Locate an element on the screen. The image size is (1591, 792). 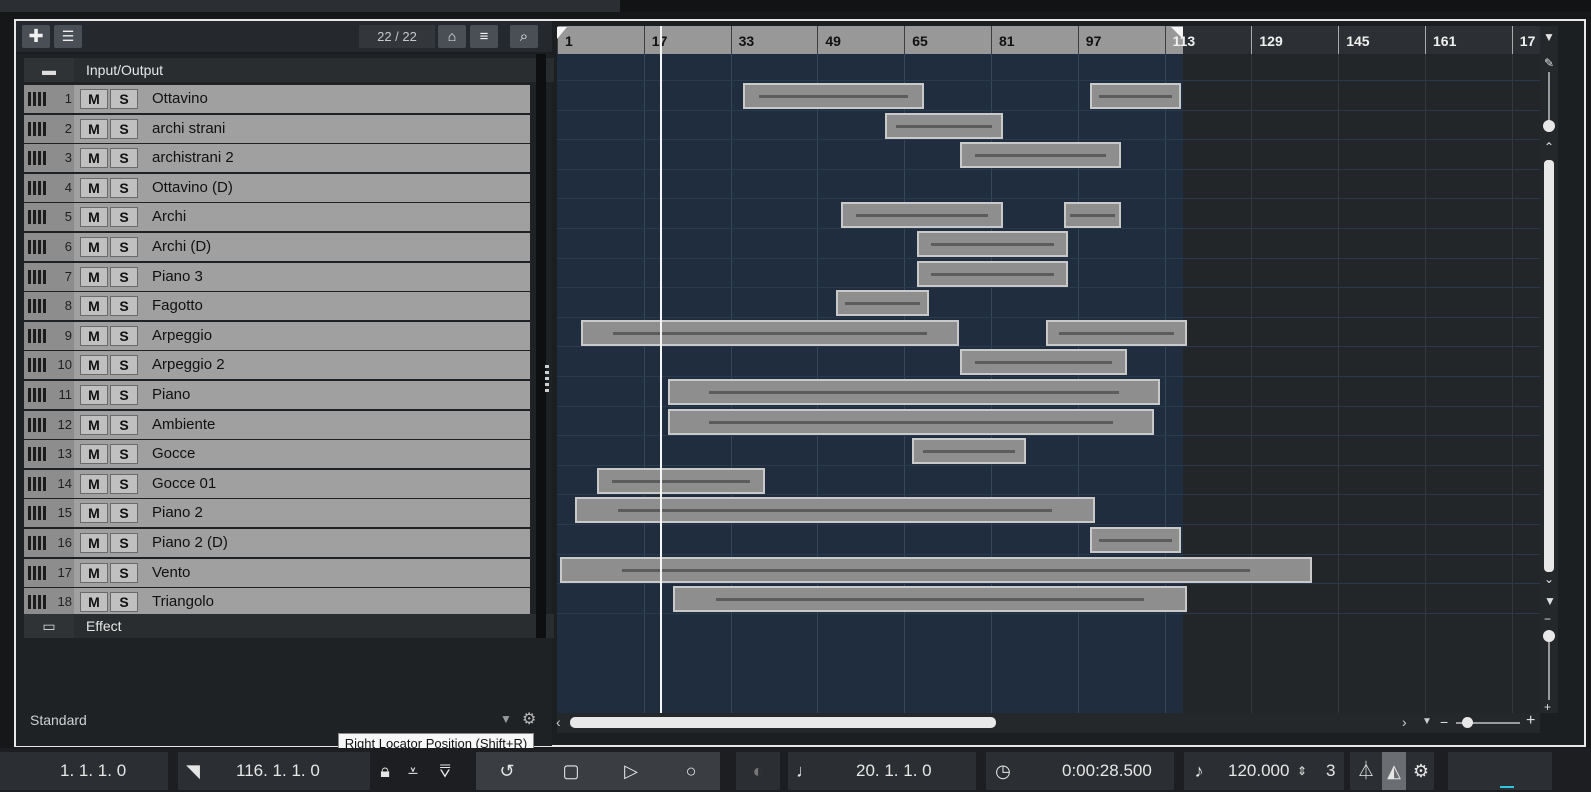
track-height-handle is located at coordinates (1549, 126).